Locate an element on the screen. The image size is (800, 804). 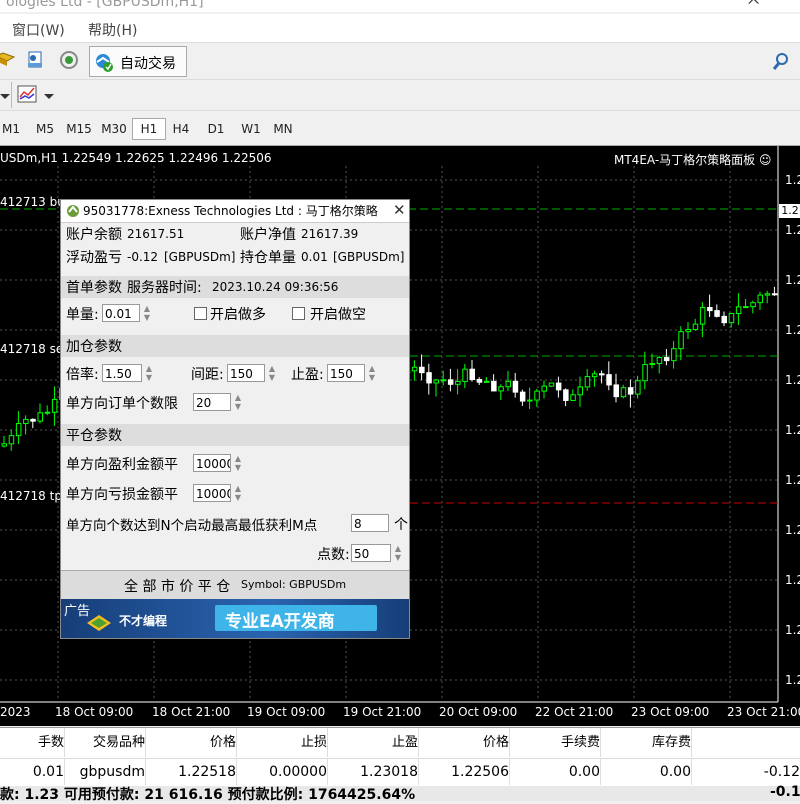
loss-close-label: 单方向亏损金额平 is located at coordinates (122, 495).